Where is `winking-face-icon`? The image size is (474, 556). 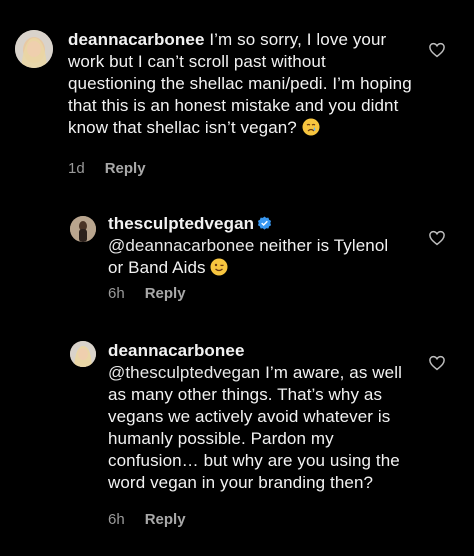
winking-face-icon is located at coordinates (219, 270).